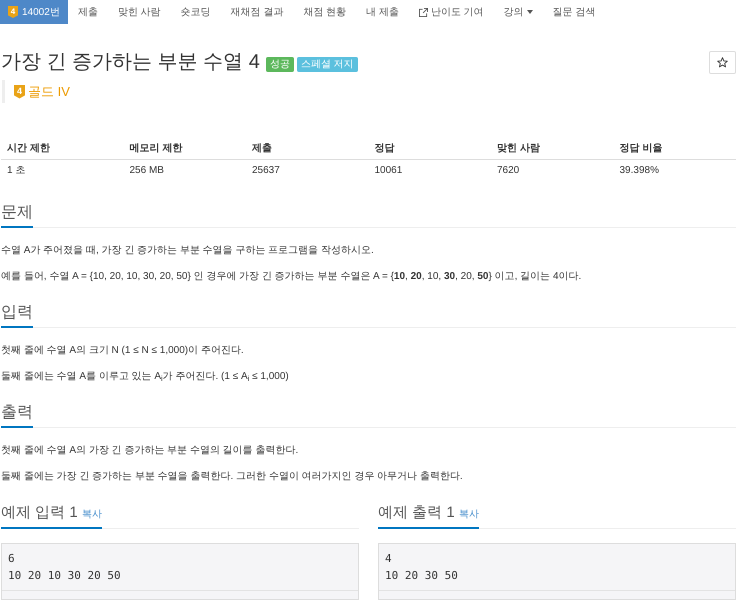 This screenshot has height=601, width=743. I want to click on sample-title: 예제 입력 1 복사, so click(51, 516).